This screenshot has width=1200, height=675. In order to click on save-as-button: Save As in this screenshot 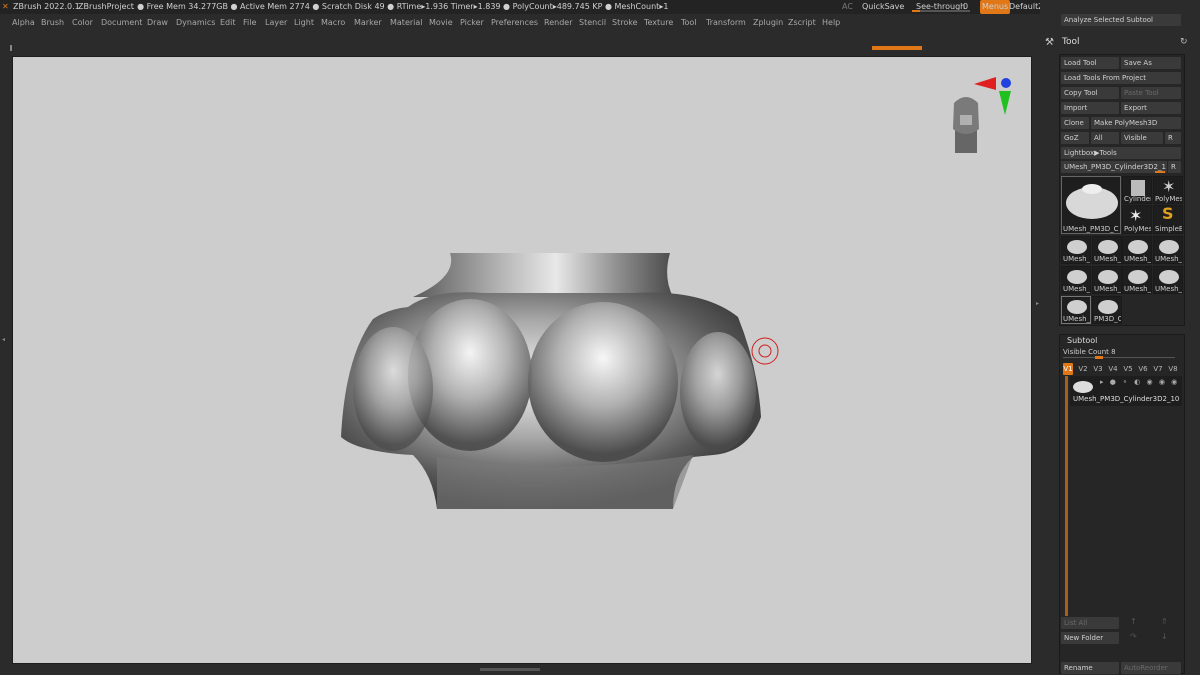, I will do `click(1151, 63)`.